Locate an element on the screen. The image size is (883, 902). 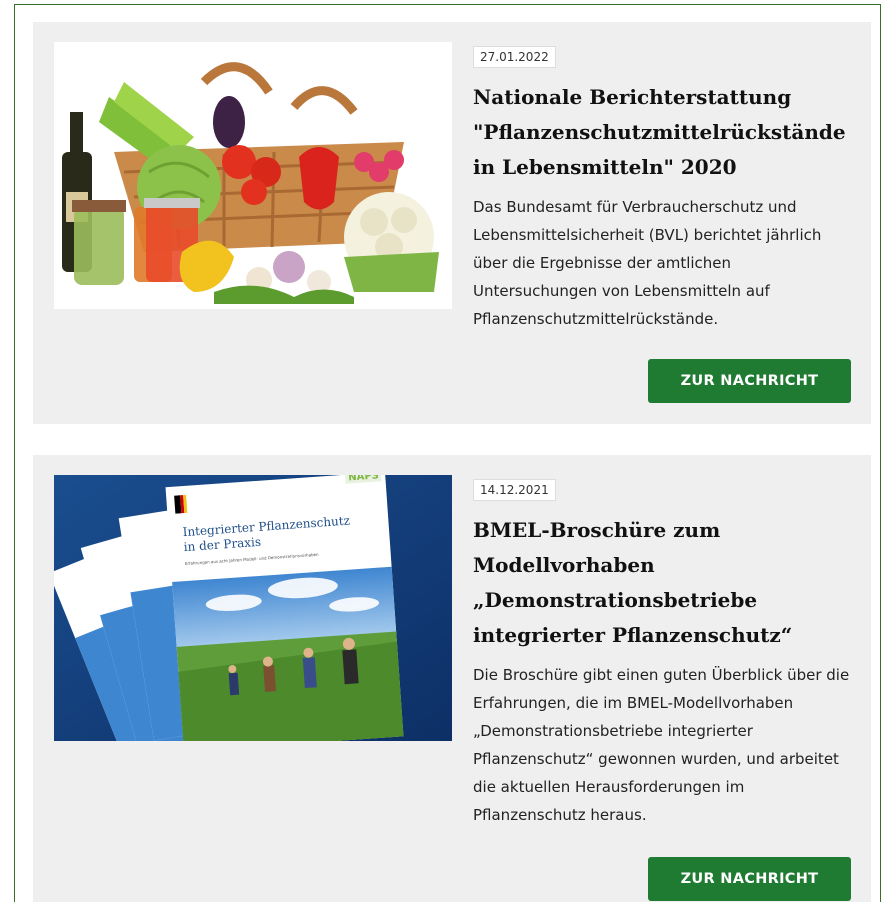
news-image-vegetable-basket is located at coordinates (253, 175).